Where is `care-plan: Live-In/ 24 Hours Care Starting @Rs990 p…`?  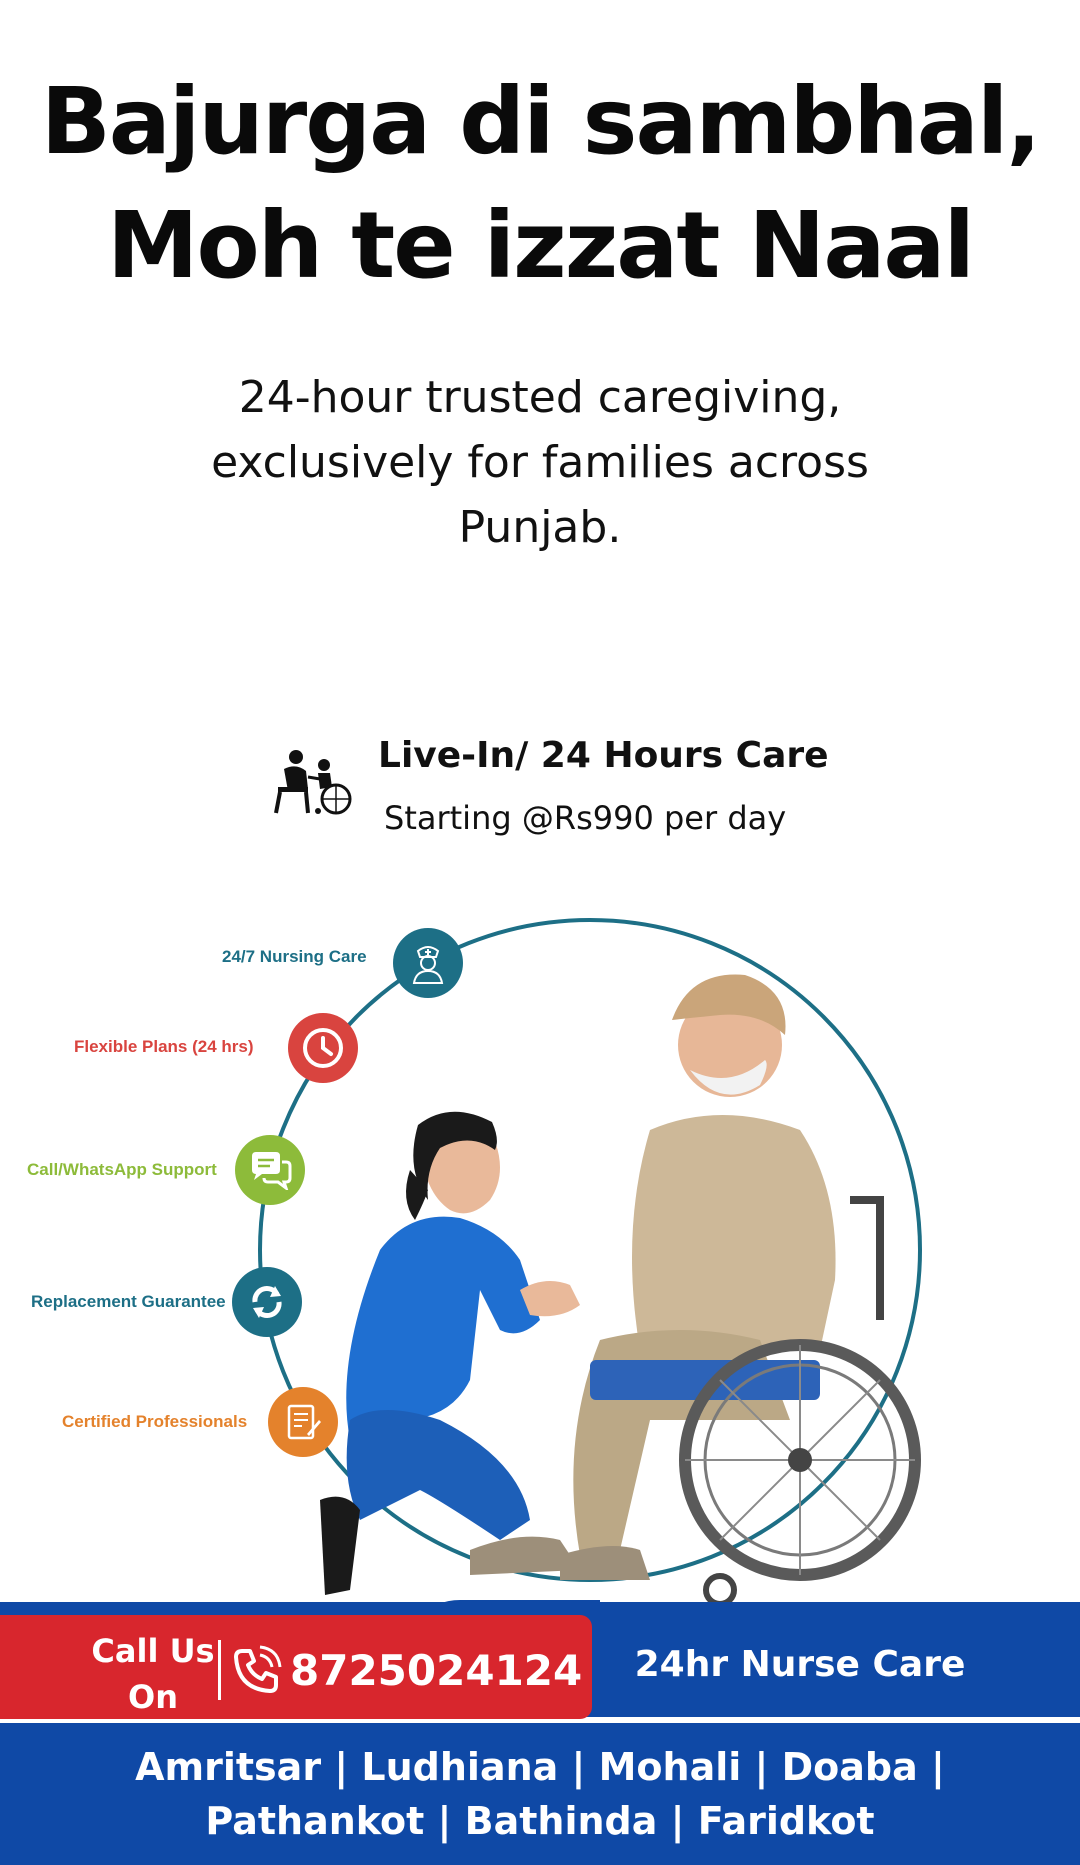
care-plan: Live-In/ 24 Hours Care Starting @Rs990 p… is located at coordinates (568, 795).